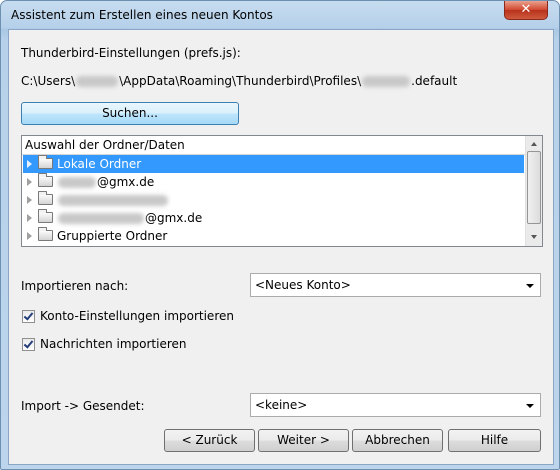  I want to click on close-button: ✕, so click(526, 10).